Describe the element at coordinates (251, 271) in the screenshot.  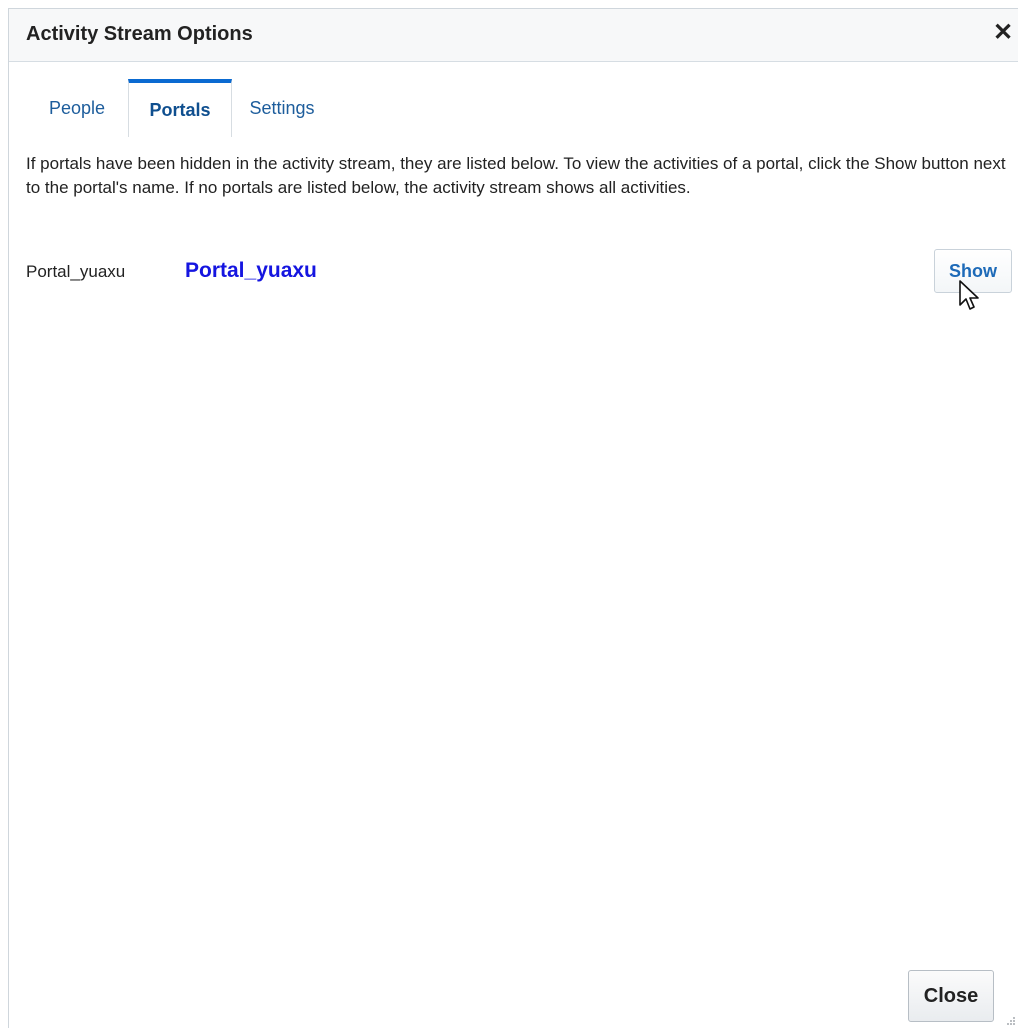
I see `portal-link: Portal_yuaxu` at that location.